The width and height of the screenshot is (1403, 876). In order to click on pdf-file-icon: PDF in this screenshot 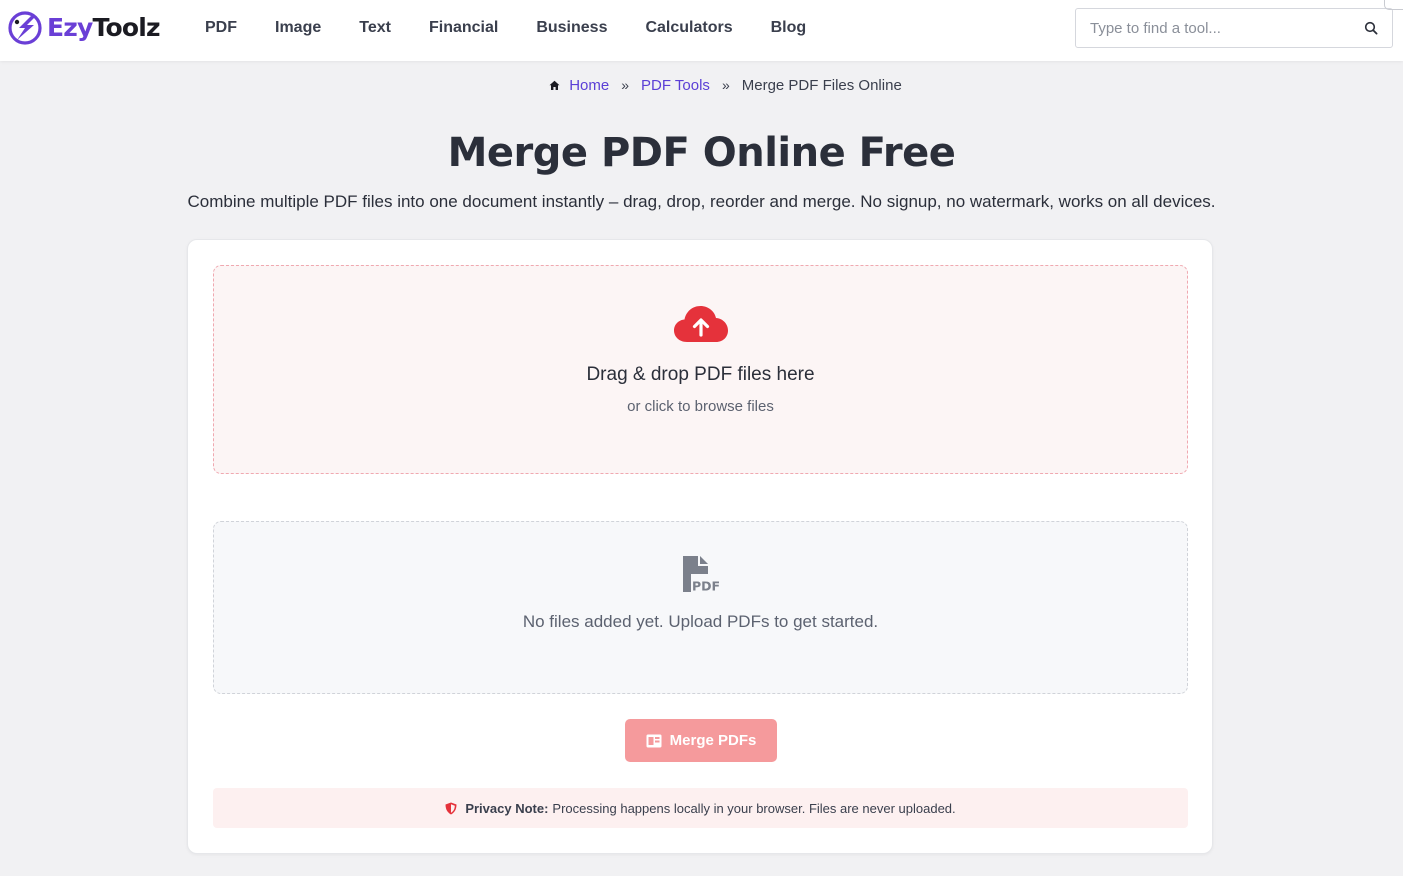, I will do `click(701, 575)`.